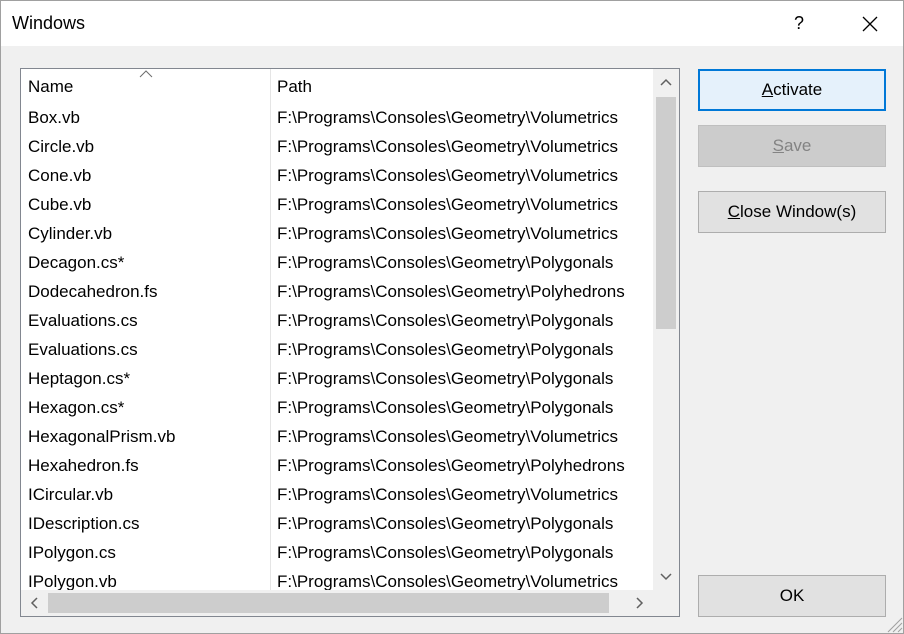 The width and height of the screenshot is (904, 634). What do you see at coordinates (734, 211) in the screenshot?
I see `close-windows-accel: C` at bounding box center [734, 211].